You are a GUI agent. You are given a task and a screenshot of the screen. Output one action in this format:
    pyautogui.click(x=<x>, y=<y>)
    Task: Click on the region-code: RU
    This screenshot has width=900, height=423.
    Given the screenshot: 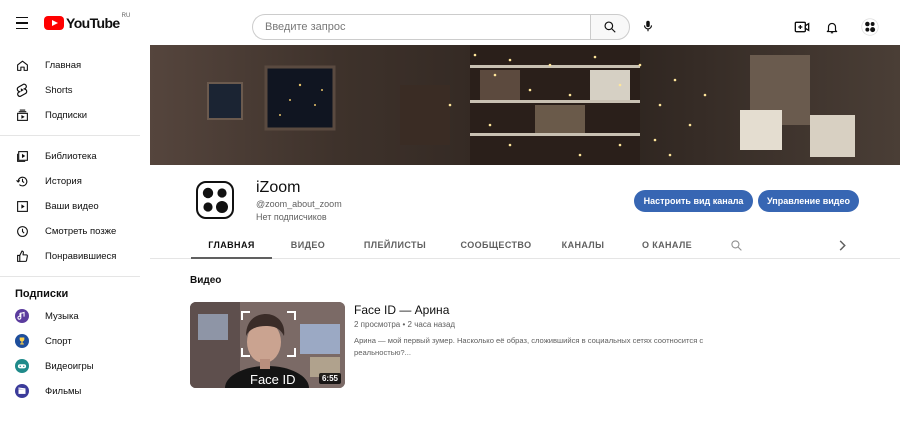 What is the action you would take?
    pyautogui.click(x=126, y=16)
    